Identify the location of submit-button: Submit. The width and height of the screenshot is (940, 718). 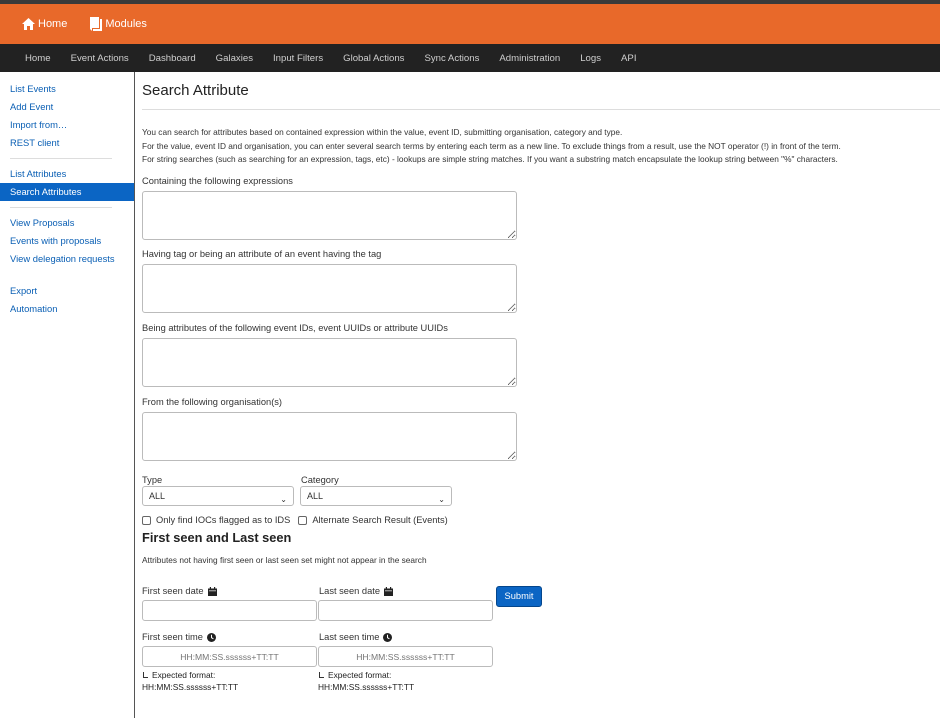
(519, 596).